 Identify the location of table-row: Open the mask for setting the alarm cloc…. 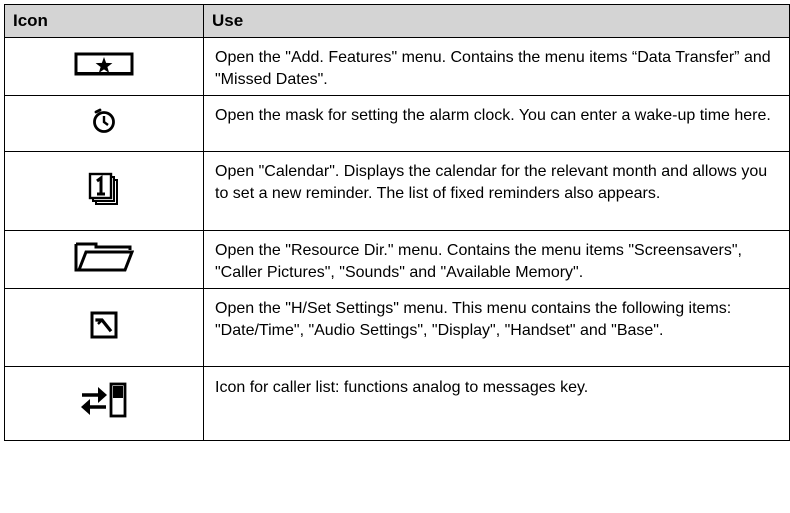
(397, 123).